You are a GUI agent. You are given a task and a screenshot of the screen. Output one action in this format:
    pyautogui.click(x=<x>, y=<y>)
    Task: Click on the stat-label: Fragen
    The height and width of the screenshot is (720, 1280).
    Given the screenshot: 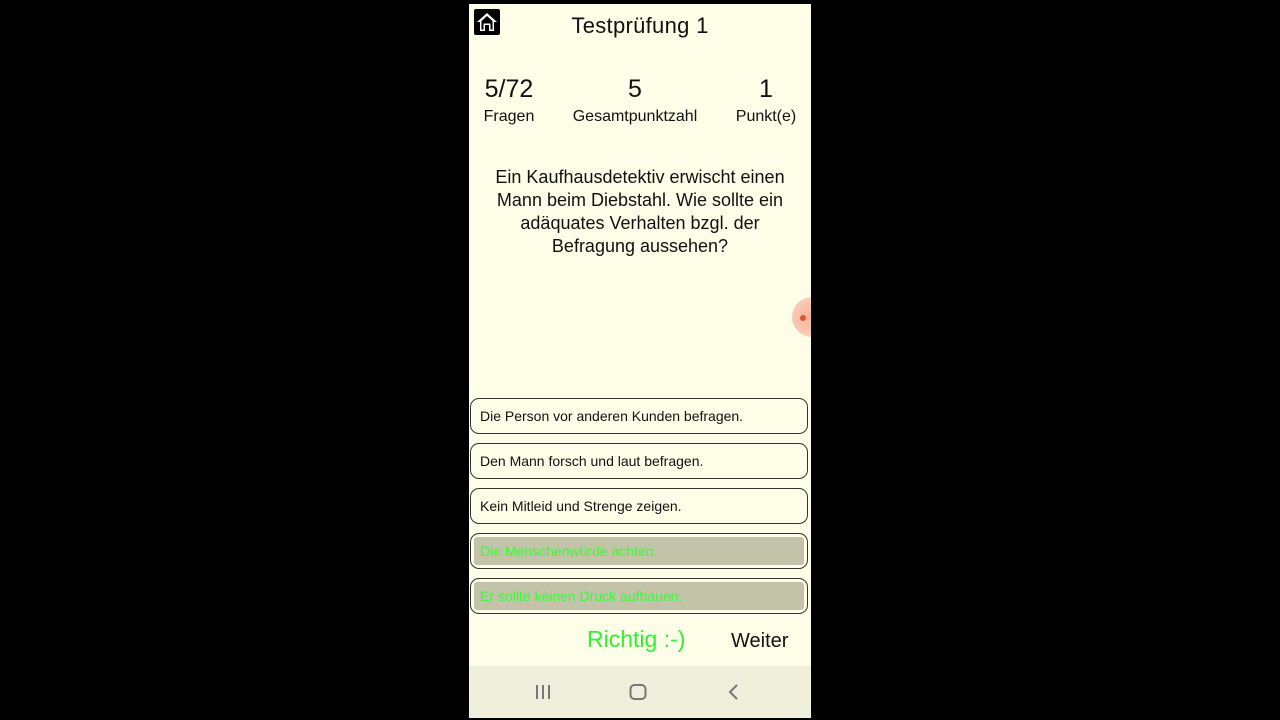 What is the action you would take?
    pyautogui.click(x=509, y=116)
    